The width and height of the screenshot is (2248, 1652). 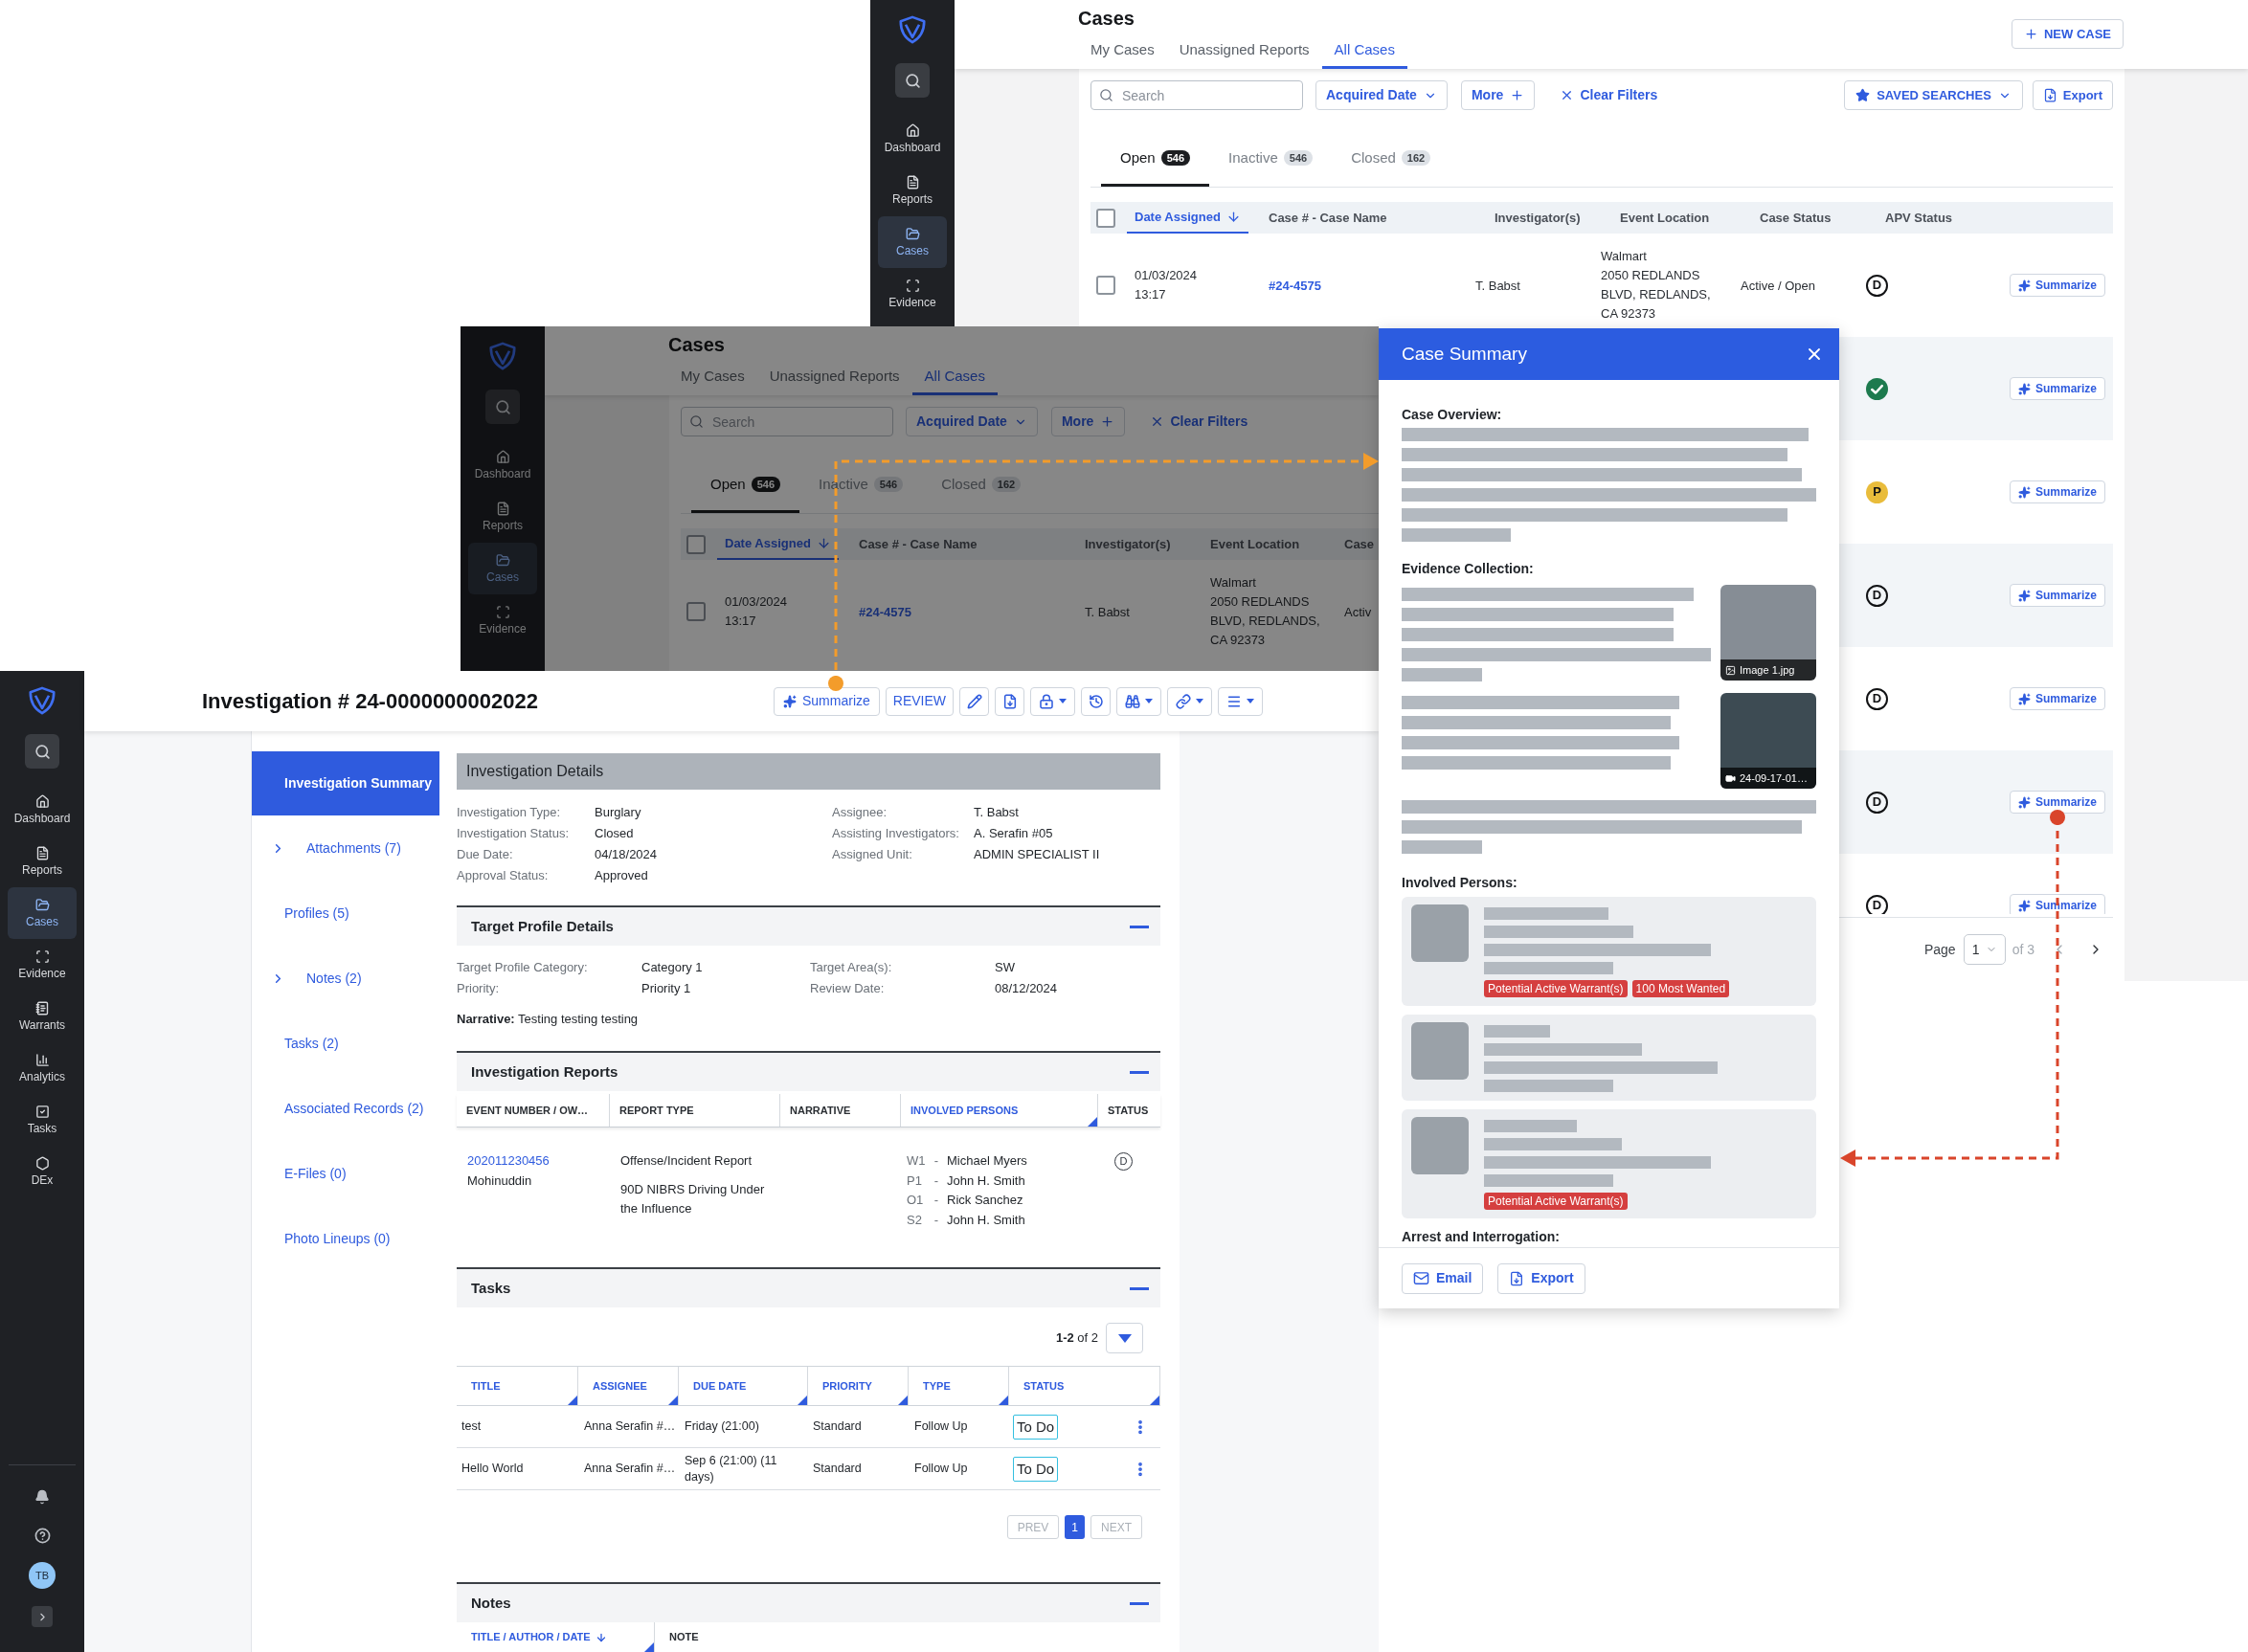 What do you see at coordinates (345, 848) in the screenshot?
I see `nav-item: Attachments (7)` at bounding box center [345, 848].